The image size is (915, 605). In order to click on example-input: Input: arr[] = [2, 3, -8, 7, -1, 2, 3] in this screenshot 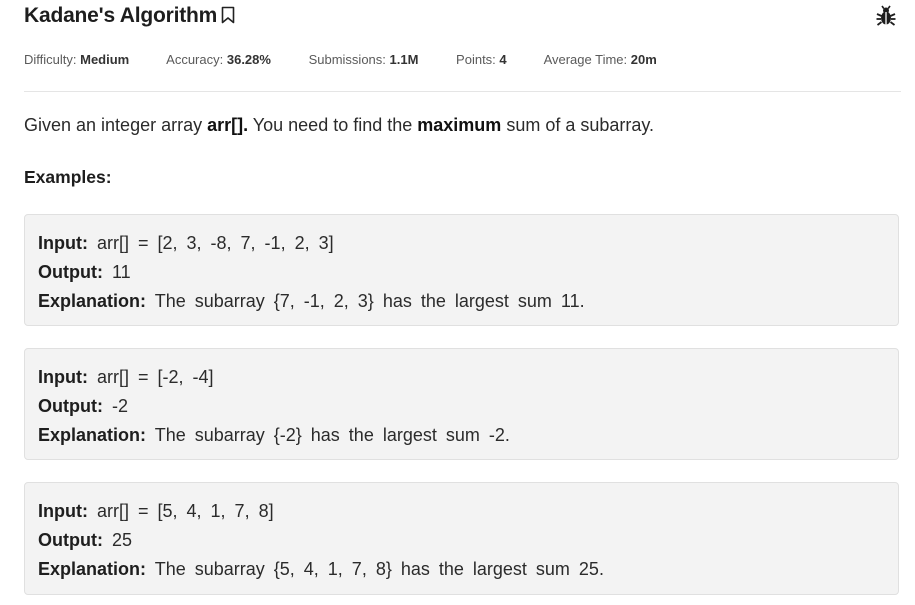, I will do `click(461, 243)`.